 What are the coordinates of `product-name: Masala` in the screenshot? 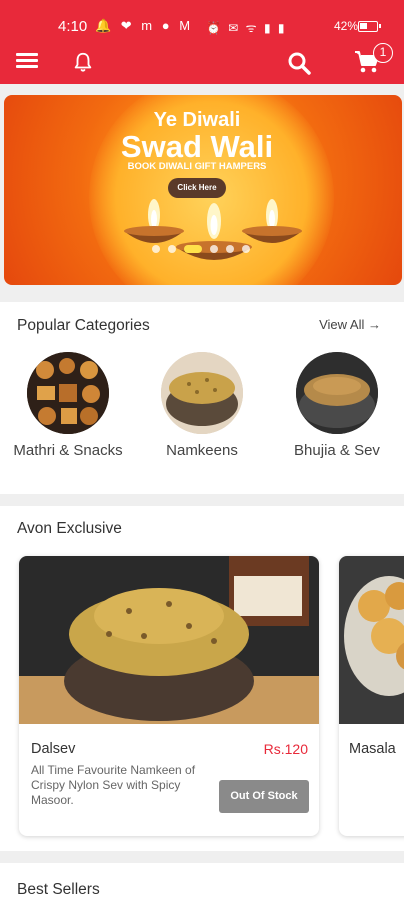 It's located at (372, 749).